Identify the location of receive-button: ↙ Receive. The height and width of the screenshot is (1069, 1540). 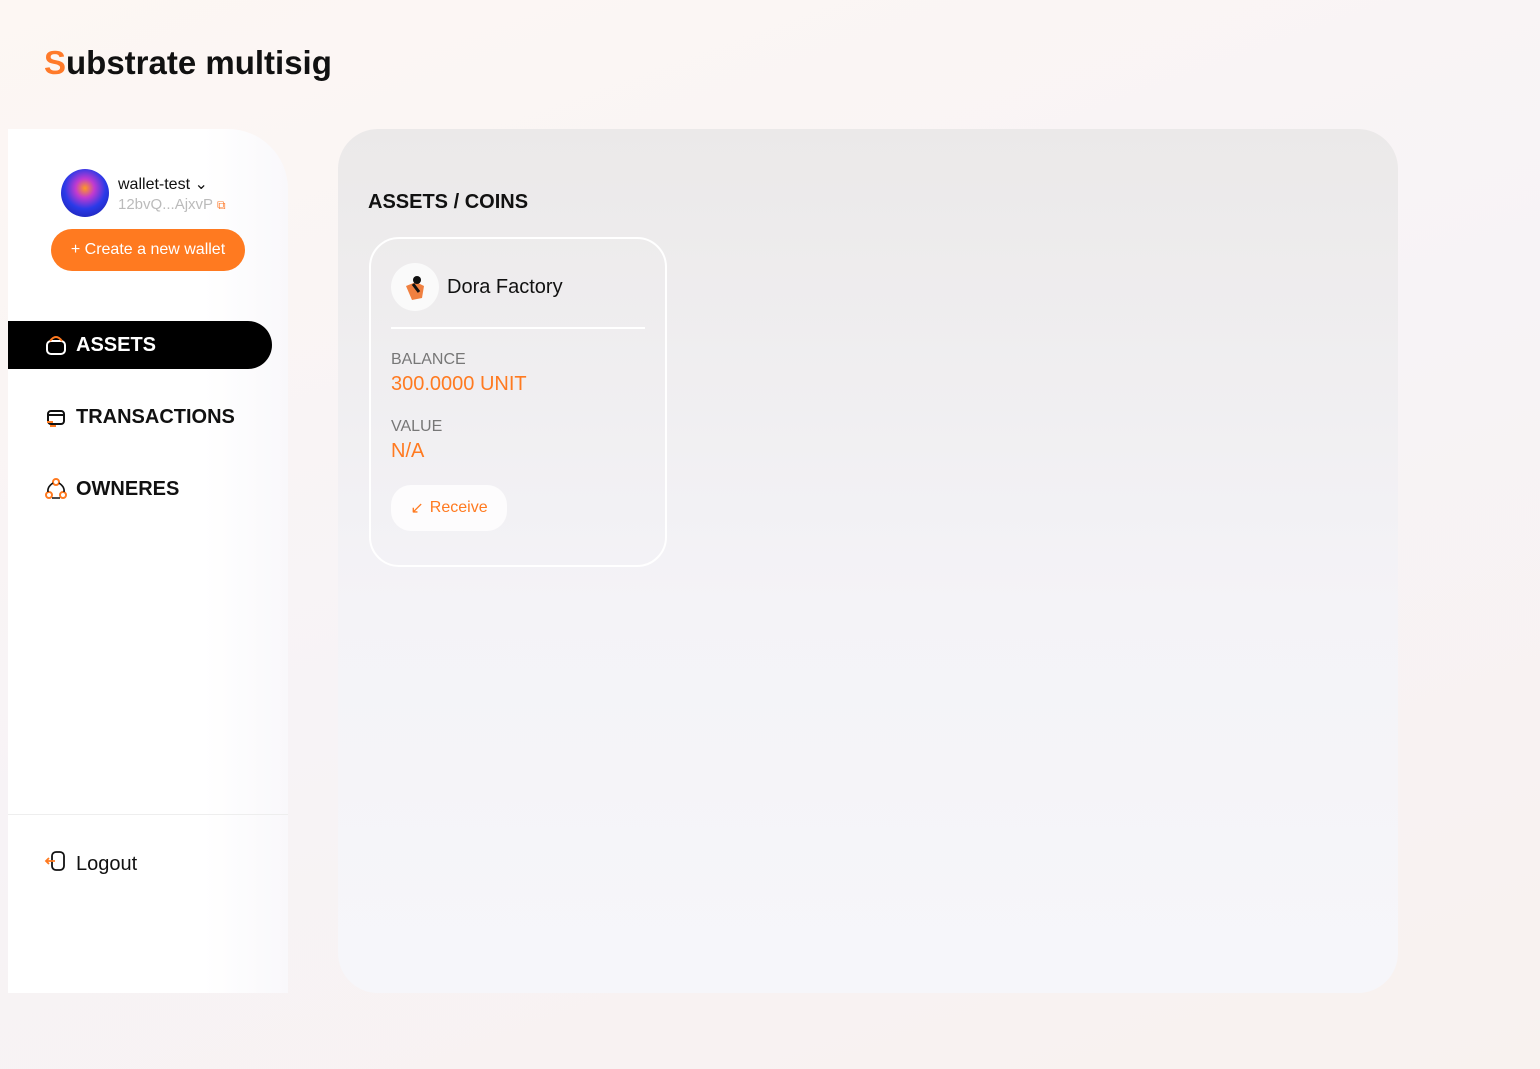
(449, 508).